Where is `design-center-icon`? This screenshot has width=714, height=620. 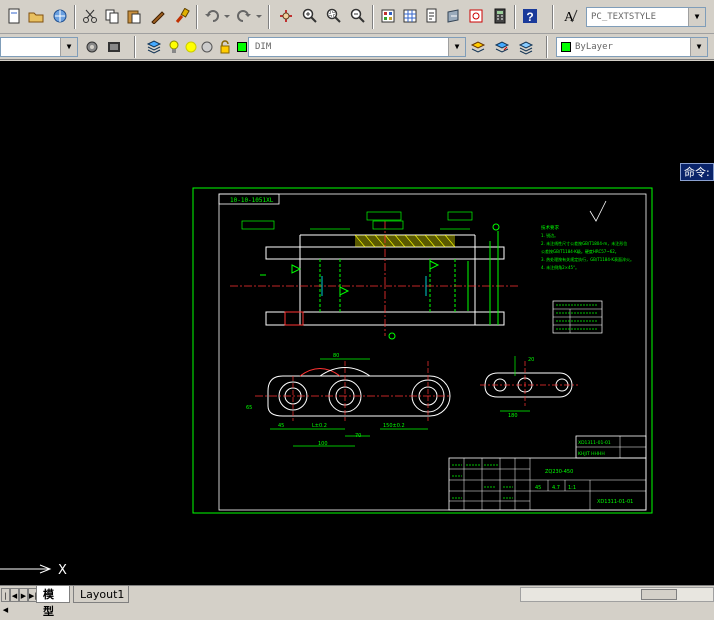 design-center-icon is located at coordinates (410, 16).